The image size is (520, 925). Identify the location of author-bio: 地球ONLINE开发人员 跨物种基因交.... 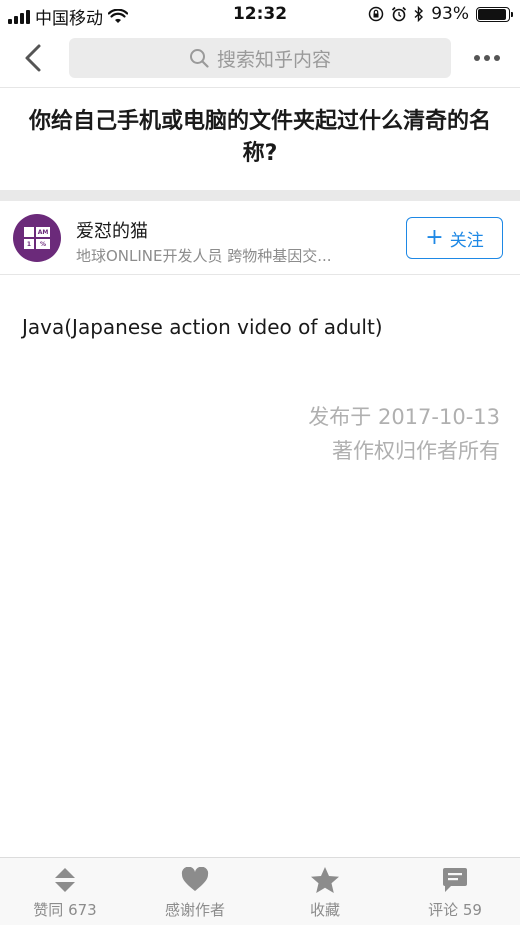
(204, 256).